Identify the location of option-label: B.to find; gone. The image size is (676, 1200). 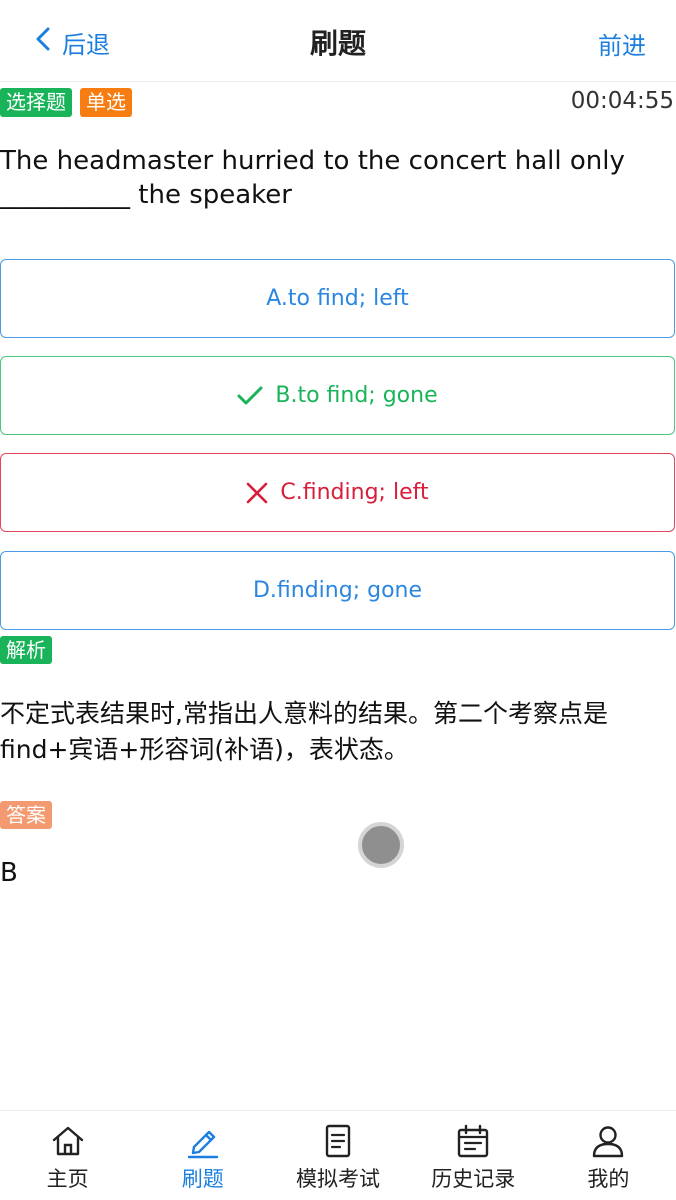
(356, 395).